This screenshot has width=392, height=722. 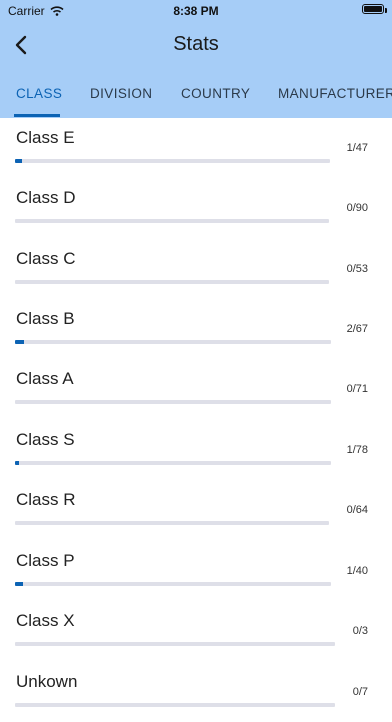 What do you see at coordinates (196, 692) in the screenshot?
I see `list-item: Unkown 0/7` at bounding box center [196, 692].